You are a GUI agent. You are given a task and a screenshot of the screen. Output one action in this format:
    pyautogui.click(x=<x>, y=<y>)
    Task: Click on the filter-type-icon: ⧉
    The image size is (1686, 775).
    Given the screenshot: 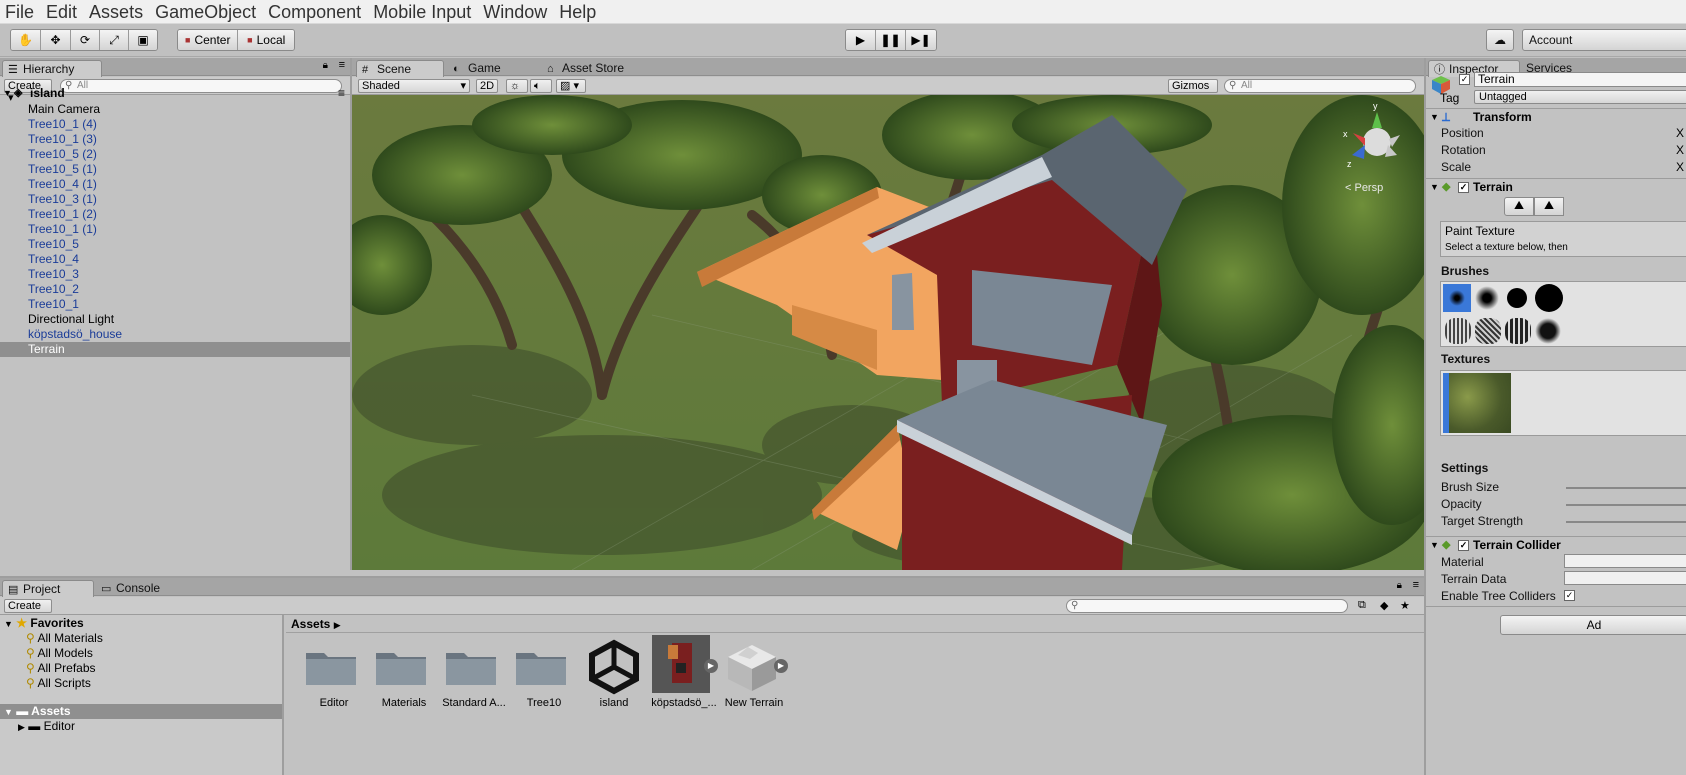 What is the action you would take?
    pyautogui.click(x=1362, y=605)
    